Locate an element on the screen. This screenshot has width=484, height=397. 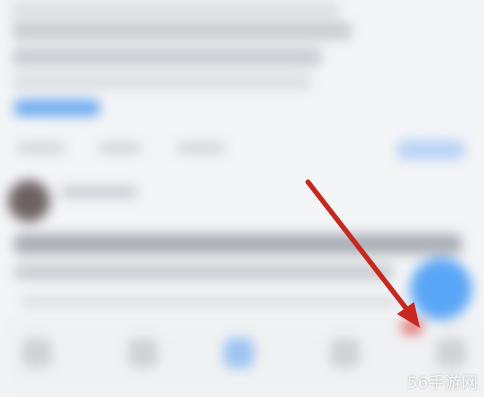
arrow-head is located at coordinates (408, 315).